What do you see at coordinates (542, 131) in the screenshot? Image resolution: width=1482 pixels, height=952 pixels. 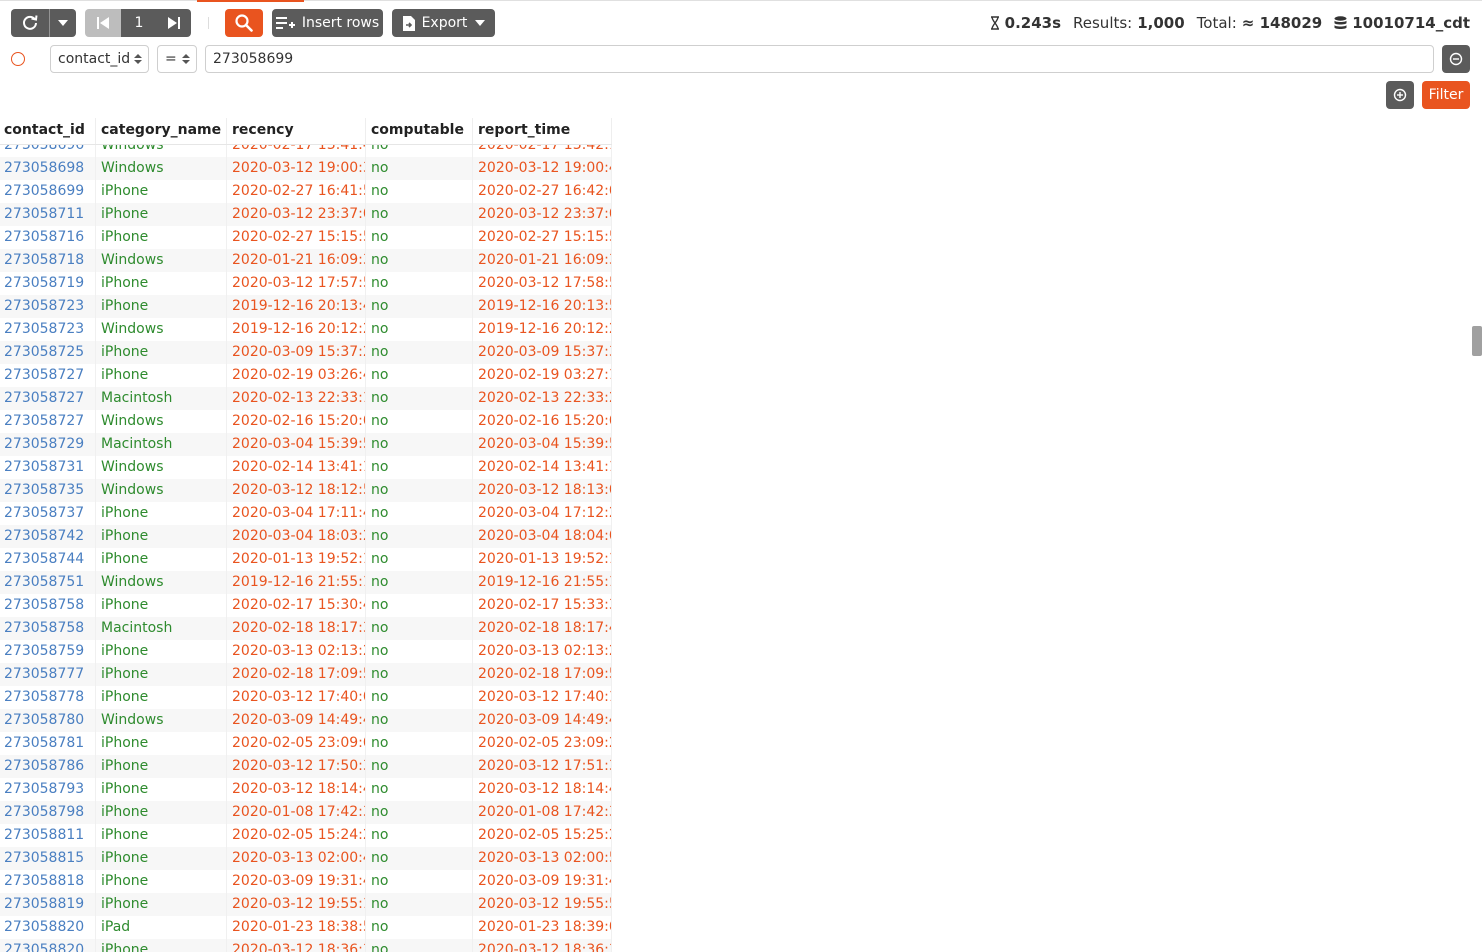 I see `column-header: report_time` at bounding box center [542, 131].